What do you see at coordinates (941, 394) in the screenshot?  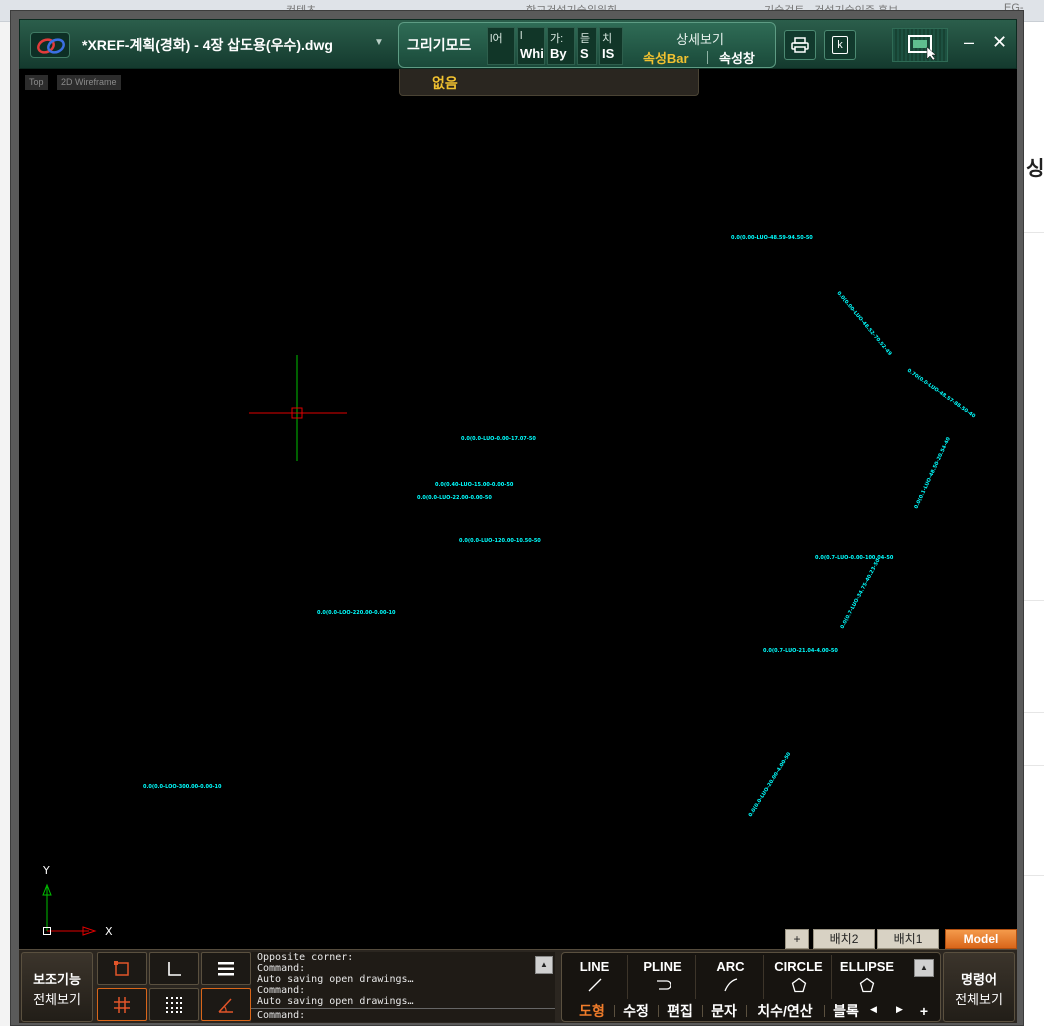 I see `drawing-label: 0.70(0.0-LUO-48.57-88.50-40` at bounding box center [941, 394].